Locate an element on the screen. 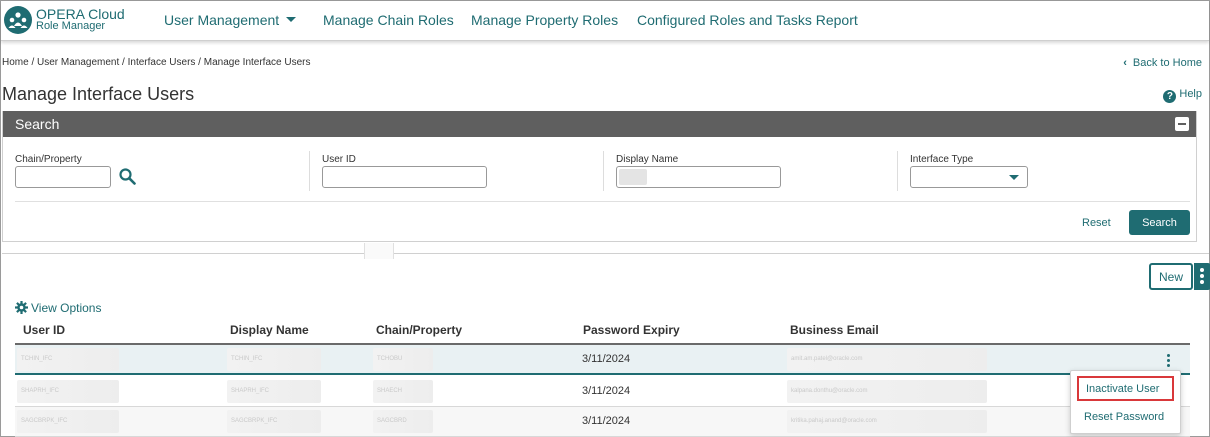  help-link: ? Help is located at coordinates (1182, 95).